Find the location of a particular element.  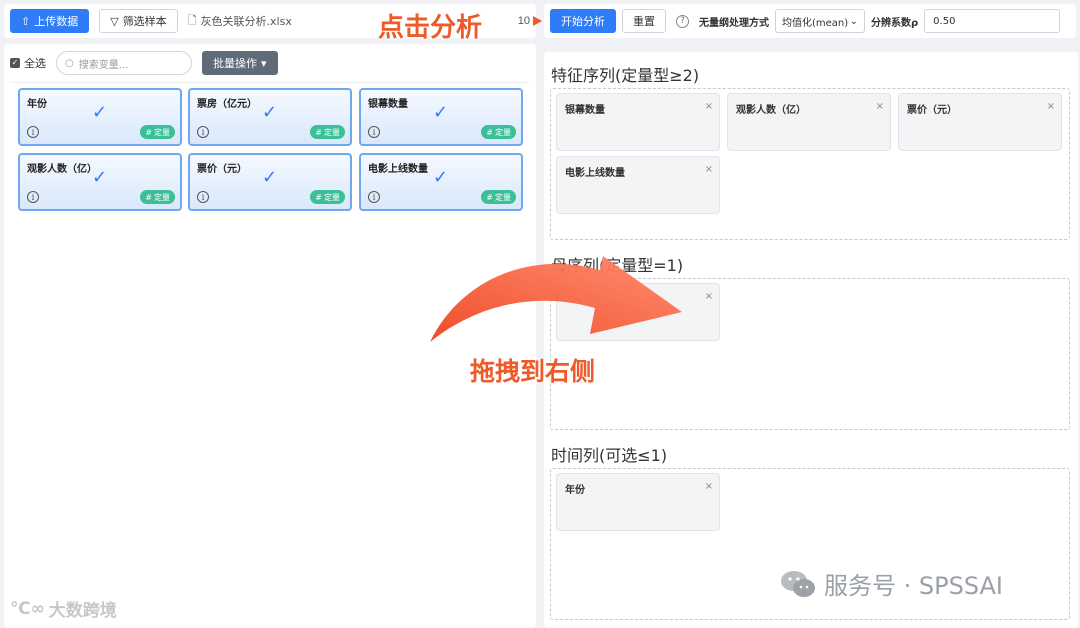

dimensionless-select: 均值化(mean) ⌄ is located at coordinates (820, 21).